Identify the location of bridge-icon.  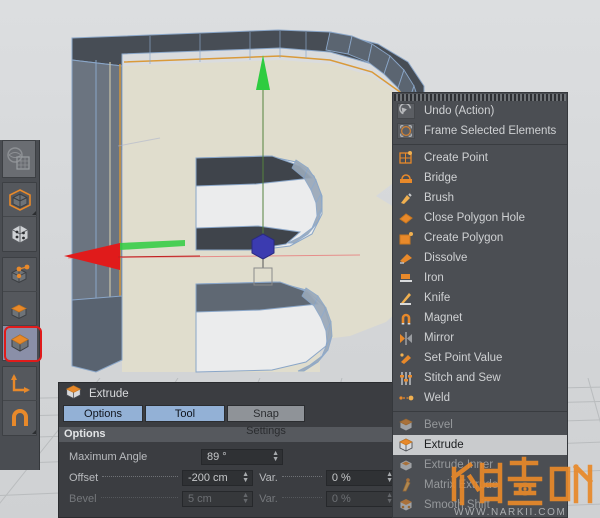
(406, 178).